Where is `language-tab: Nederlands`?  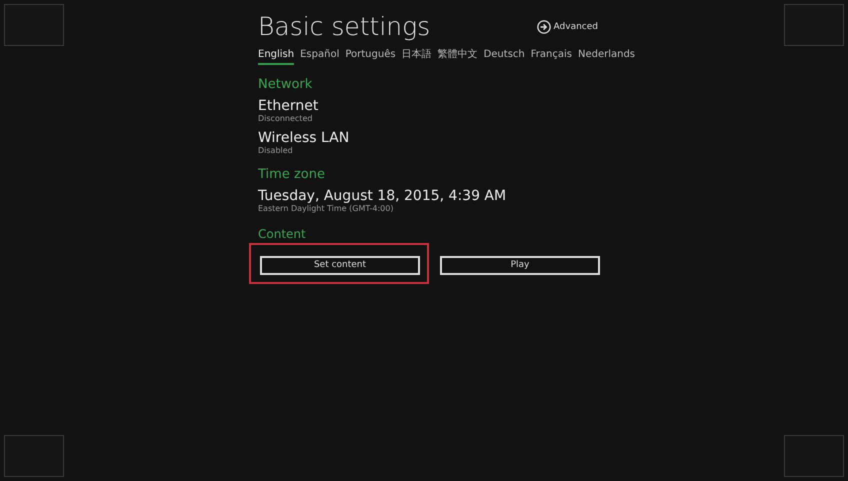 language-tab: Nederlands is located at coordinates (607, 56).